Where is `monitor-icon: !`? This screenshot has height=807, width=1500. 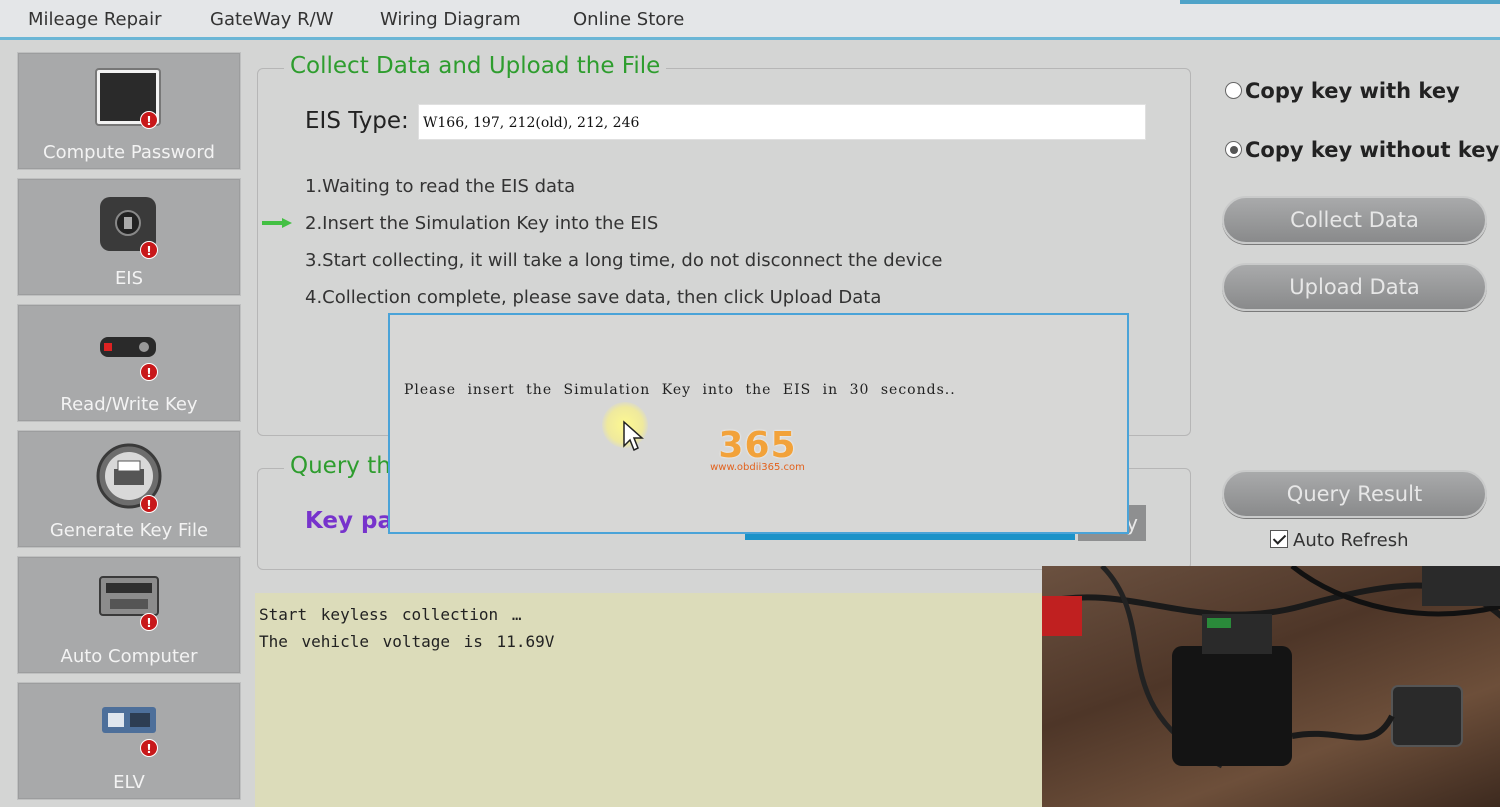
monitor-icon: ! is located at coordinates (129, 100).